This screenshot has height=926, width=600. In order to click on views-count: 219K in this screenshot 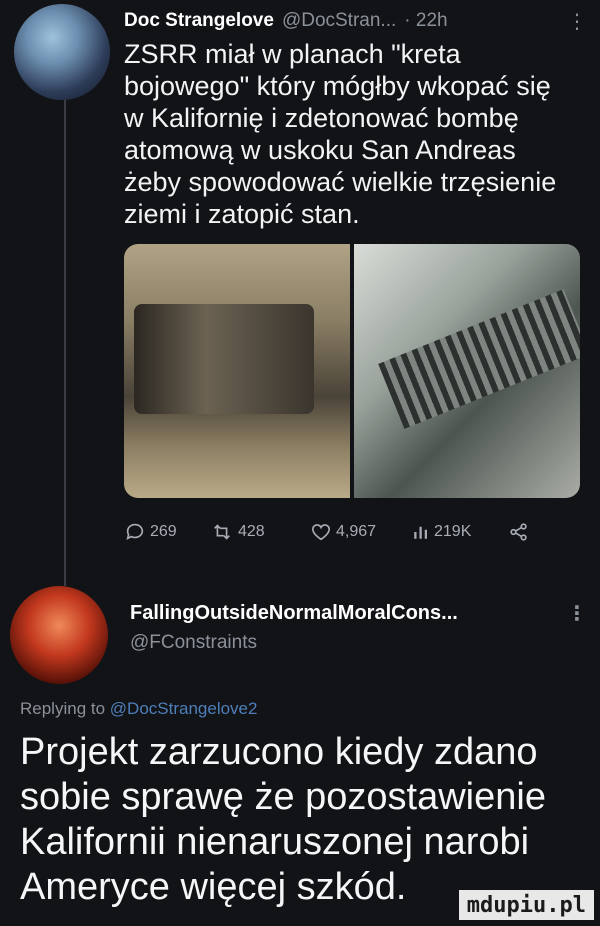, I will do `click(453, 531)`.